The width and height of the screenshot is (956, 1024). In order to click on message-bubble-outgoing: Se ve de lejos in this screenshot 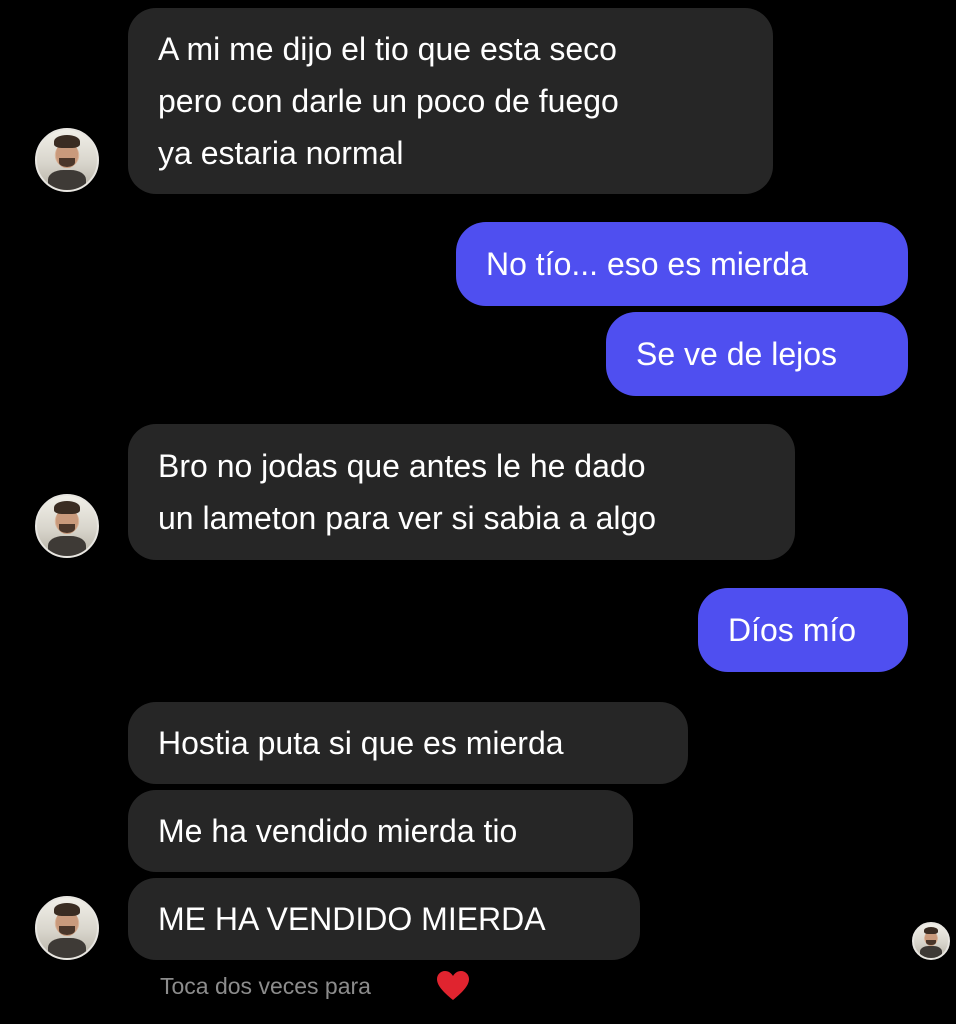, I will do `click(757, 354)`.